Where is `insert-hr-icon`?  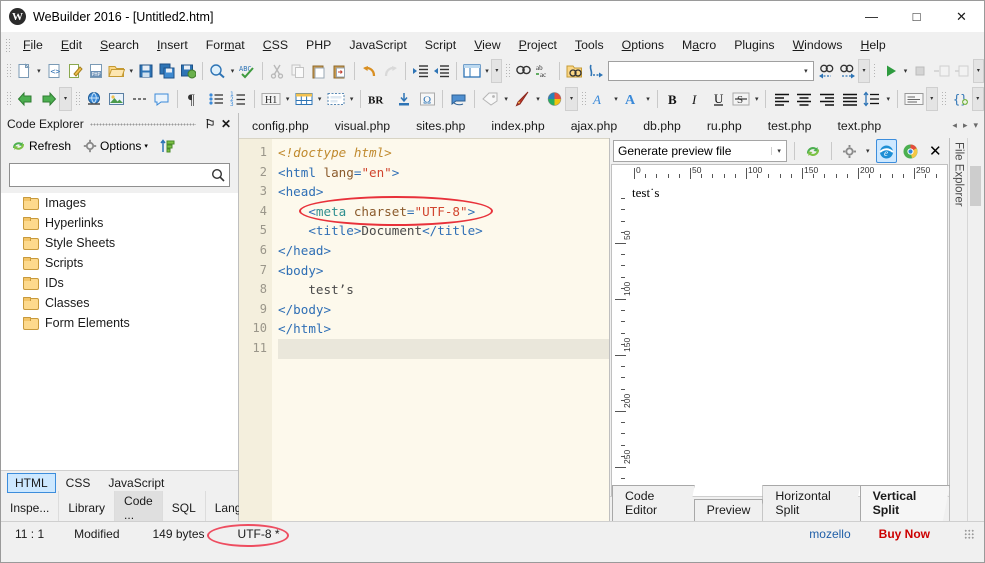 insert-hr-icon is located at coordinates (139, 99).